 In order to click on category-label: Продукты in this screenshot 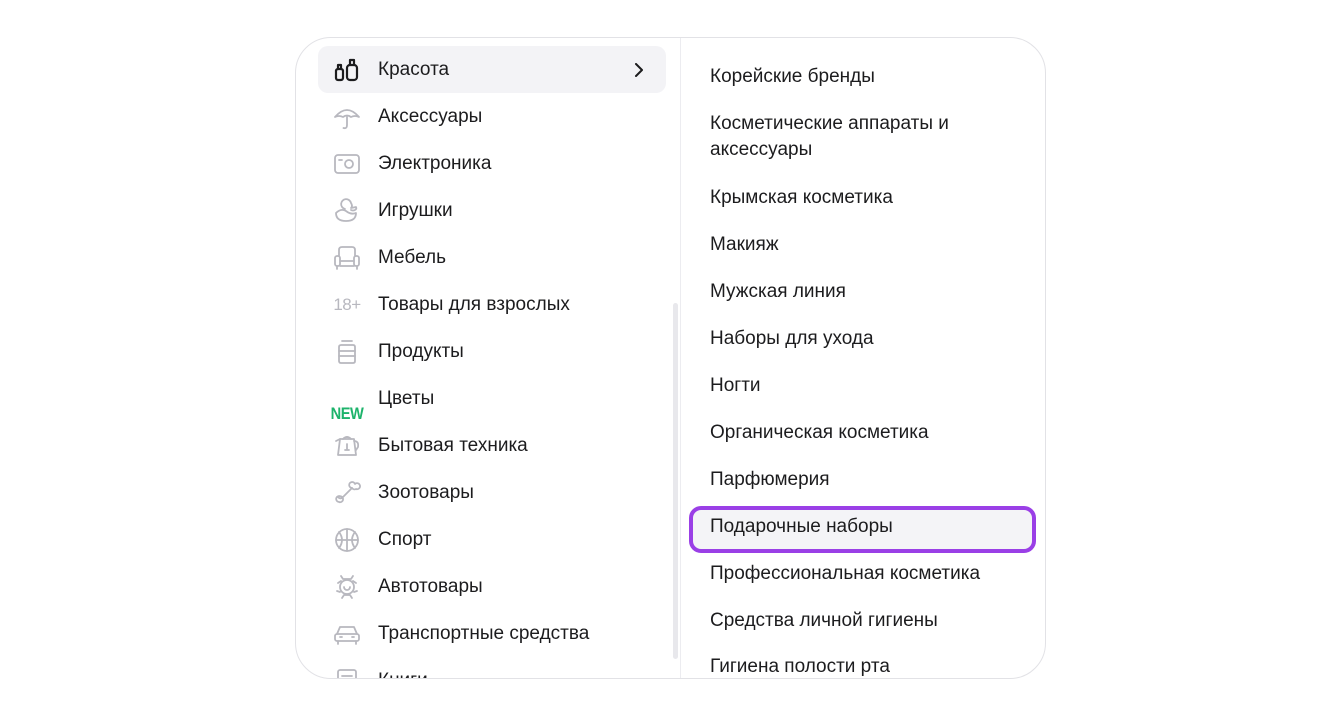, I will do `click(421, 351)`.